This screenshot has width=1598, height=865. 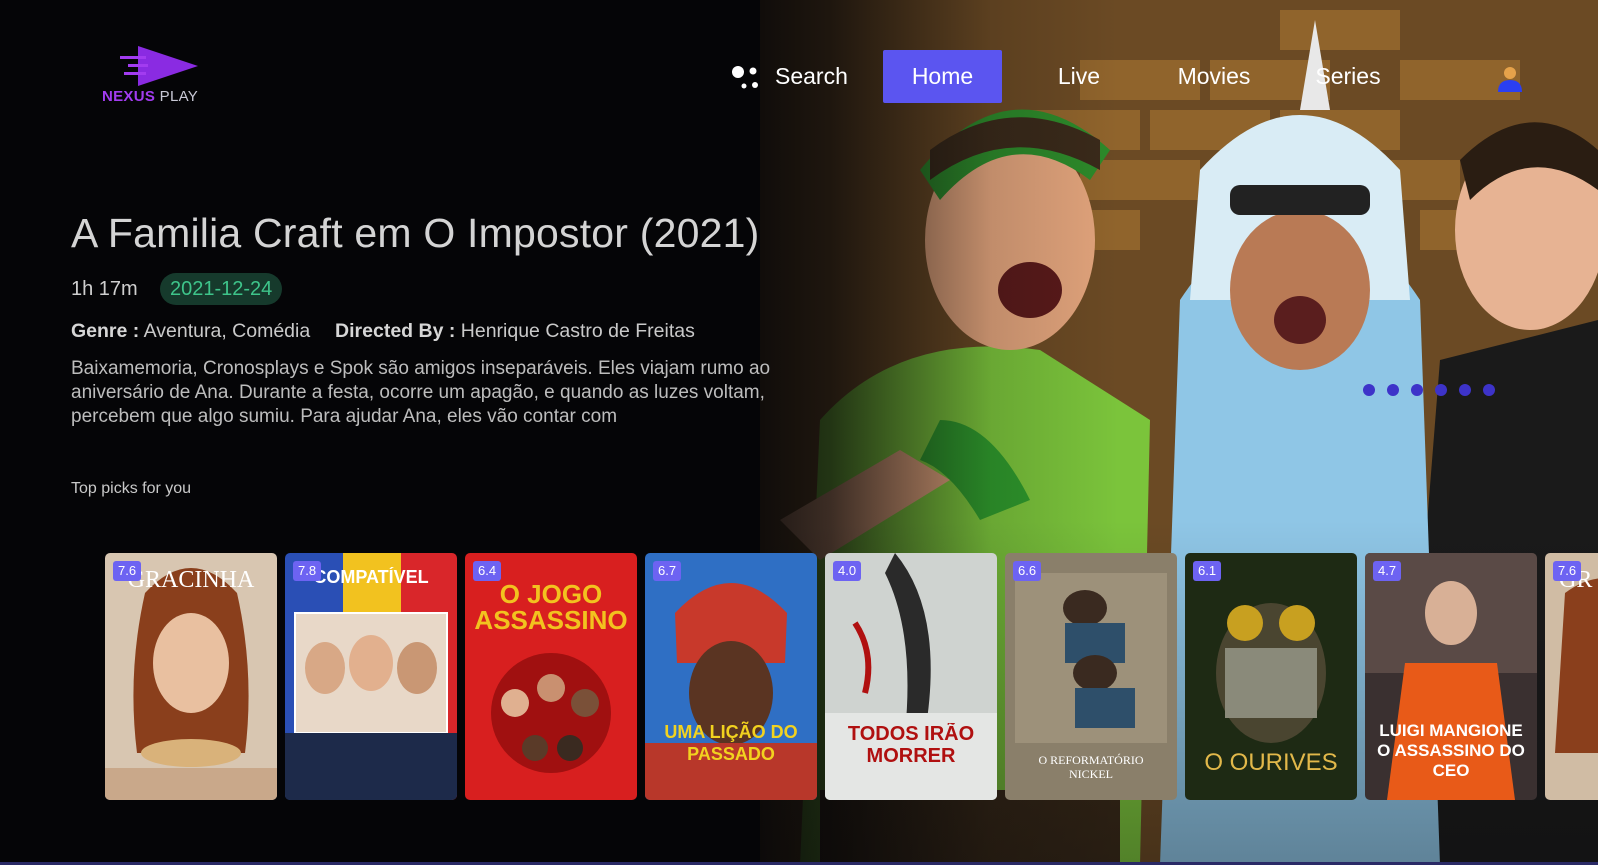 I want to click on row-title: Top picks for you, so click(x=131, y=488).